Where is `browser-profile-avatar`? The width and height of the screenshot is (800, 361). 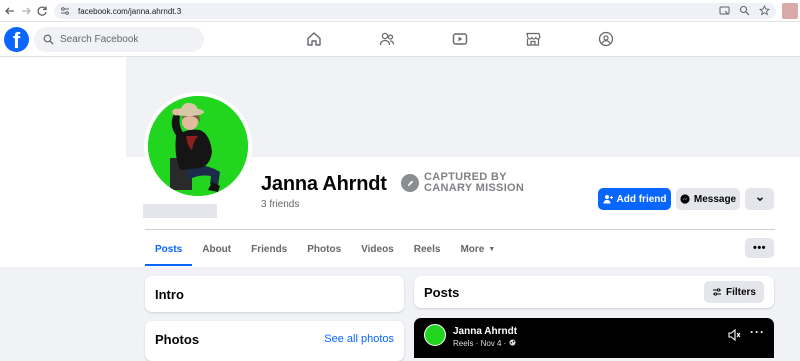 browser-profile-avatar is located at coordinates (790, 11).